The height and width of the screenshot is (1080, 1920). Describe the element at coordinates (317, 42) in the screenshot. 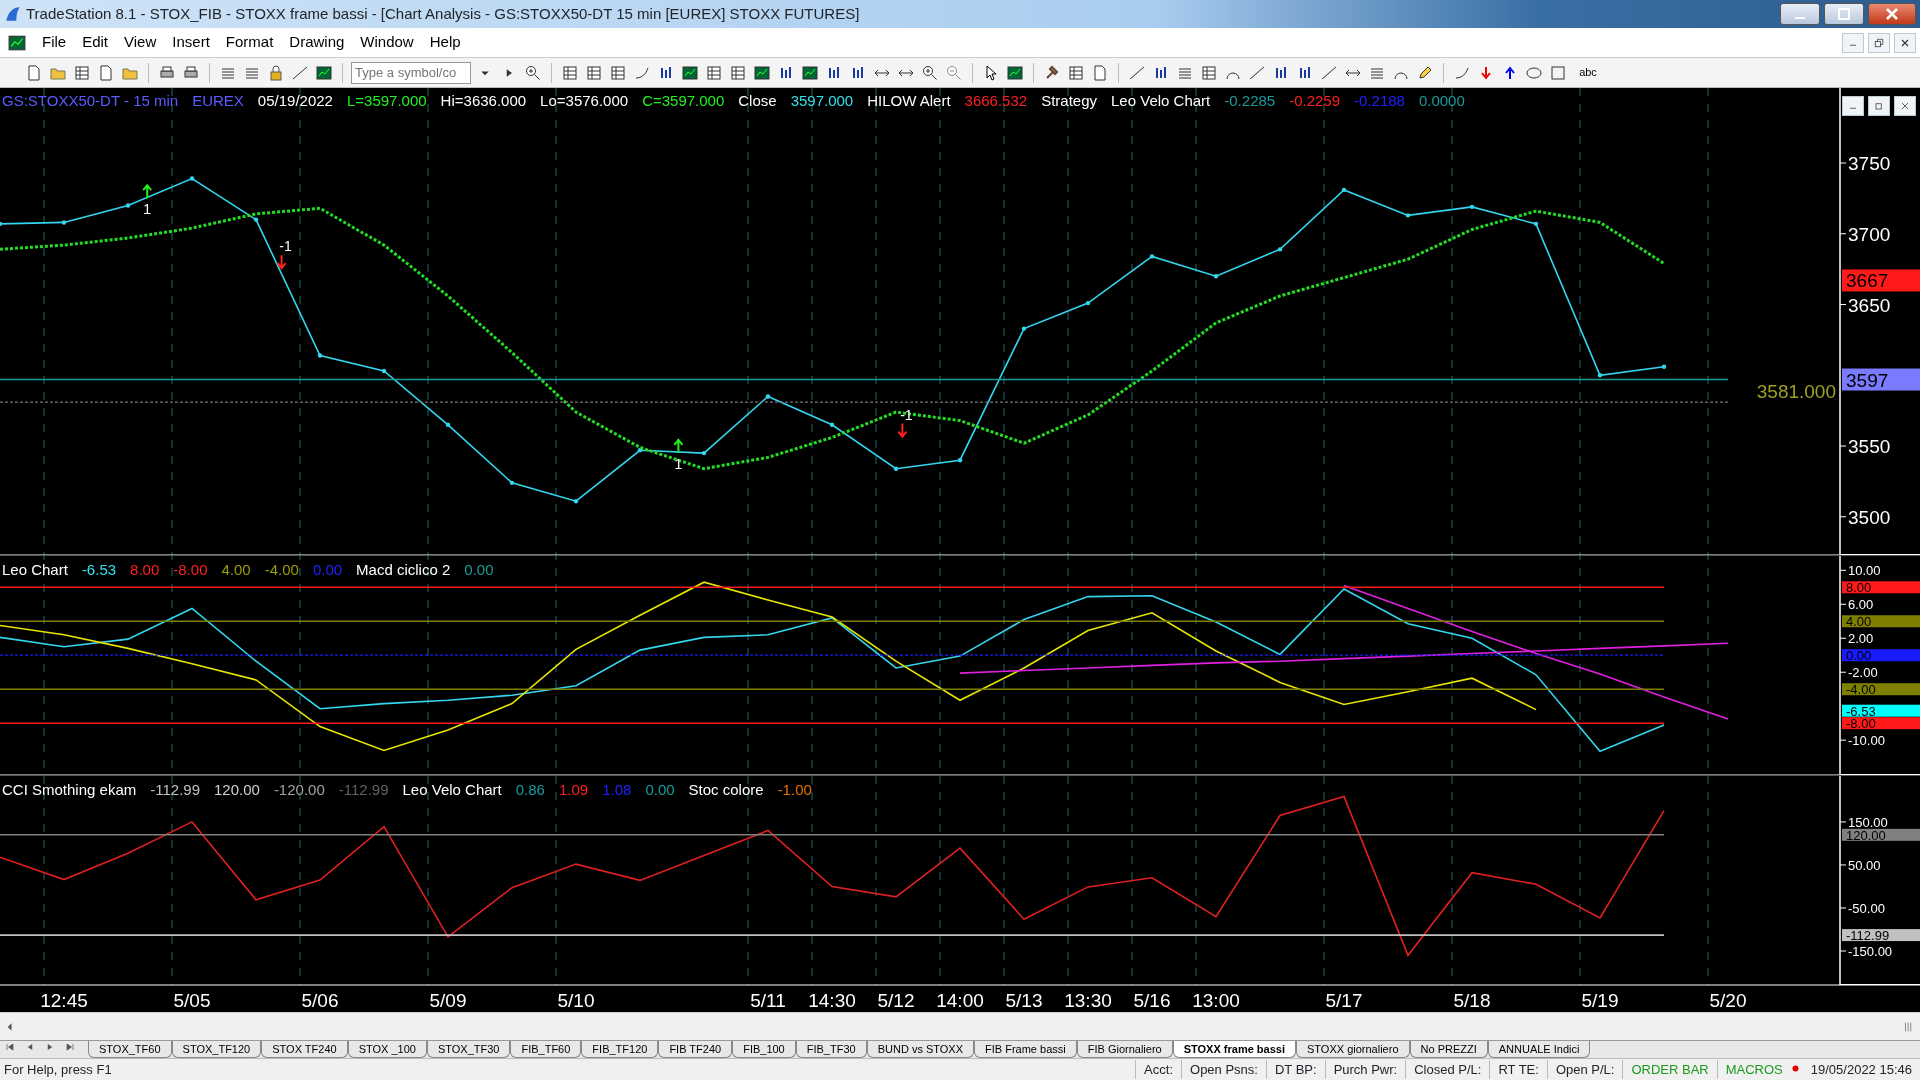

I see `menu-item: Drawing` at that location.